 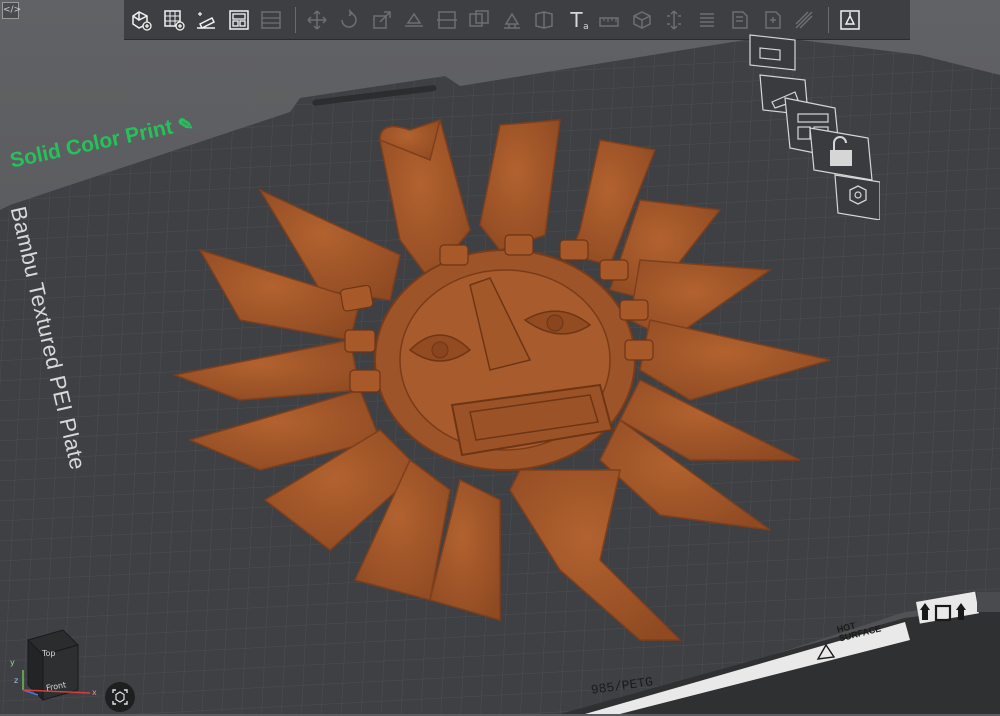 What do you see at coordinates (11, 10) in the screenshot?
I see `collapse-sidebar-button: </>` at bounding box center [11, 10].